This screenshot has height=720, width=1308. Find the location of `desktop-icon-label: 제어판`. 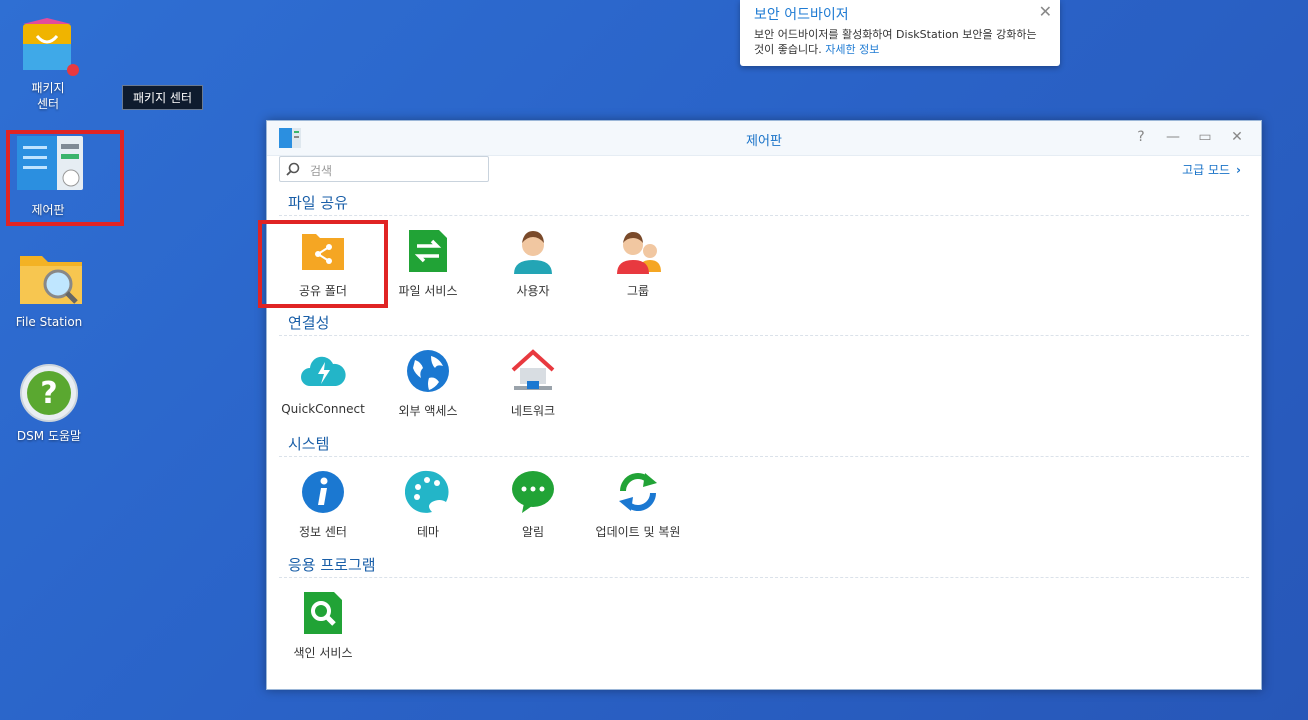

desktop-icon-label: 제어판 is located at coordinates (48, 210).